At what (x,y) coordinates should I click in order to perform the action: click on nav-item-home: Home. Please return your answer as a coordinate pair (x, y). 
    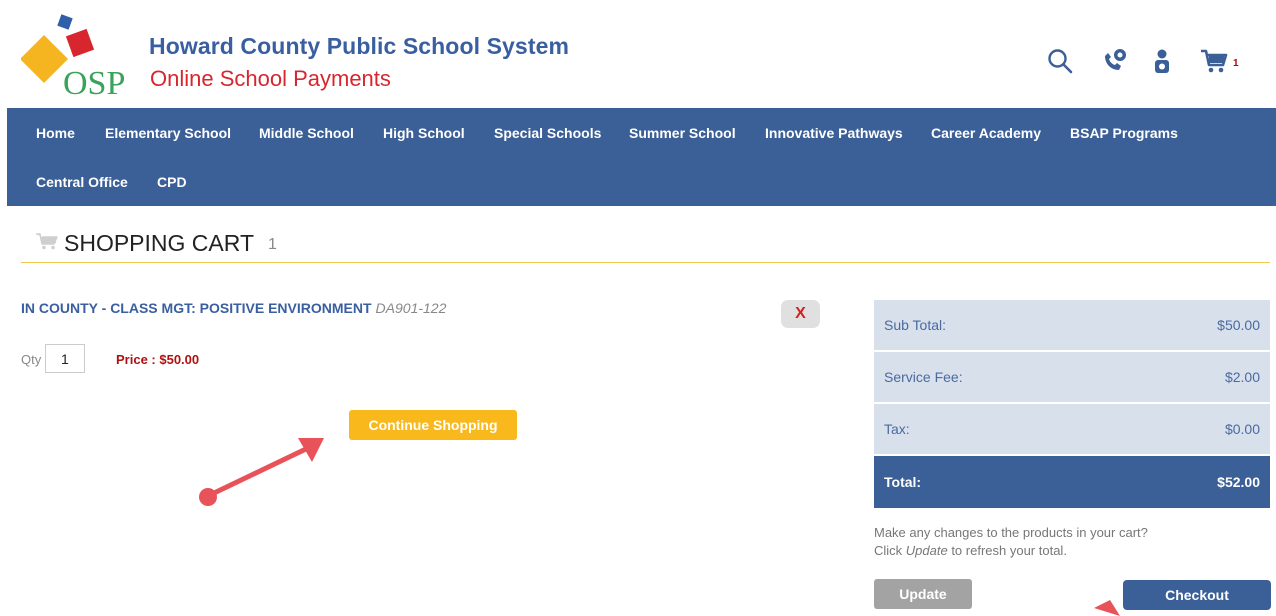
    Looking at the image, I should click on (55, 133).